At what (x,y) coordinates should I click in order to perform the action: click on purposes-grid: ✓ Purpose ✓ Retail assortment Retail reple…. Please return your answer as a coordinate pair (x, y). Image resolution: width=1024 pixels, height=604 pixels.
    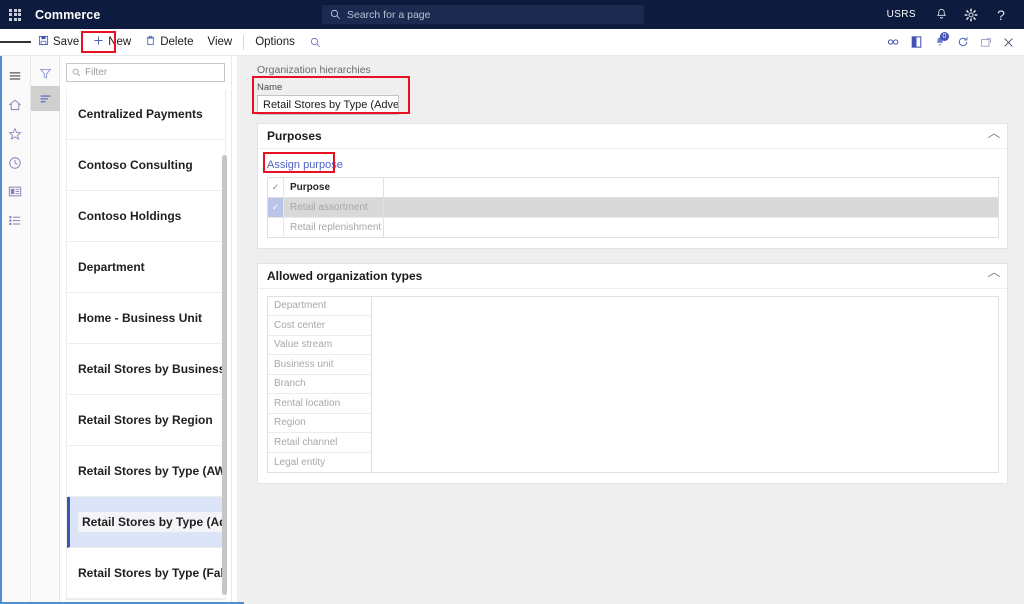
    Looking at the image, I should click on (633, 207).